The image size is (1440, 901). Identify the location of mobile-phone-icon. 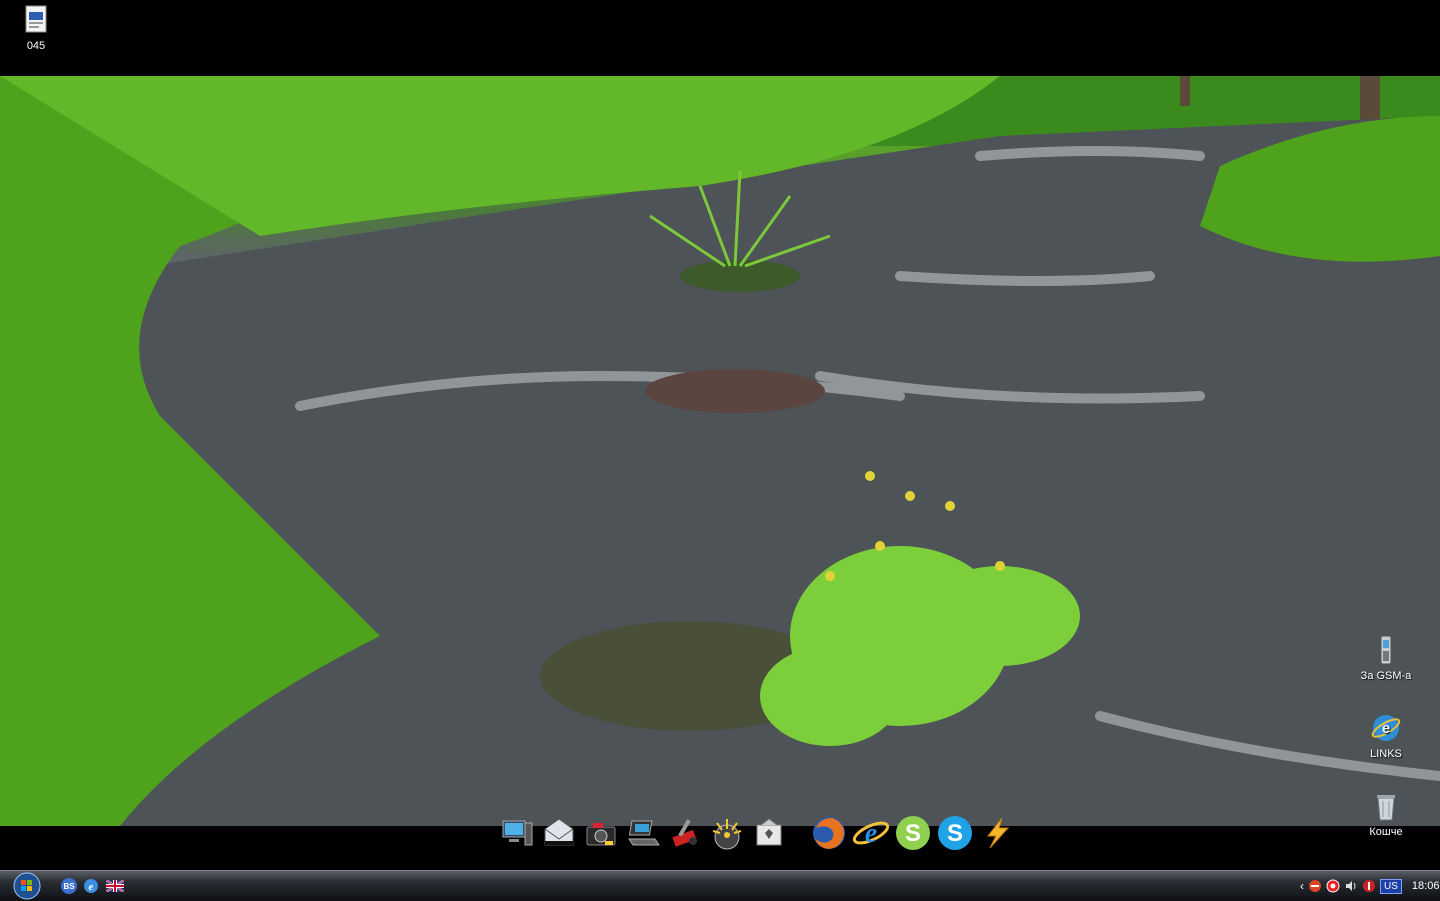
(1386, 650).